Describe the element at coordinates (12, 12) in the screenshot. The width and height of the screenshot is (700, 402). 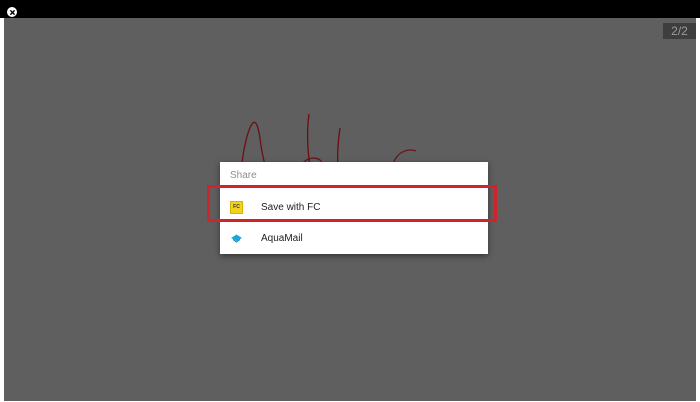
I see `close-icon` at that location.